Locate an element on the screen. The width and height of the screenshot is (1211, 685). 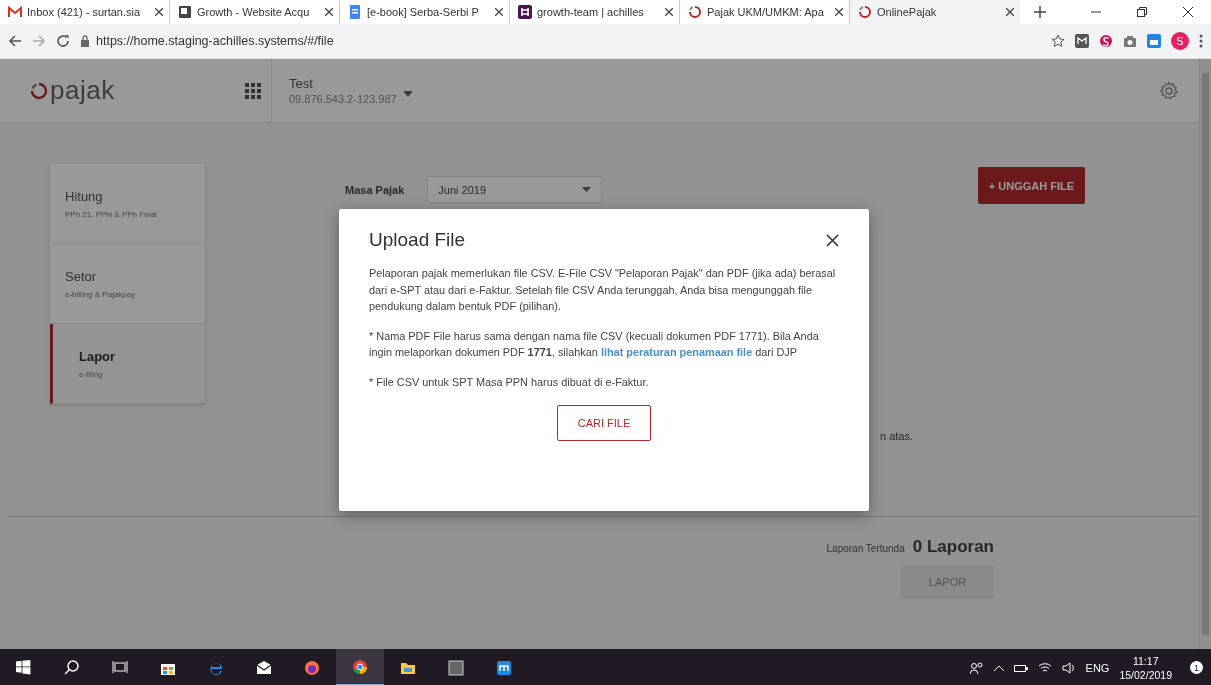
dialog-paragraph: Pelaporan pajak memerlukan file CSV. E-File CSV "Pelaporan Pajak" dan PDF (jika ada) berasal dari e-SPT atau dari e-Faktur. Setelah file CSV Anda terunggah, Anda bisa mengunggah file pendukung dalam bentuk PDF (pilihan). is located at coordinates (603, 290).